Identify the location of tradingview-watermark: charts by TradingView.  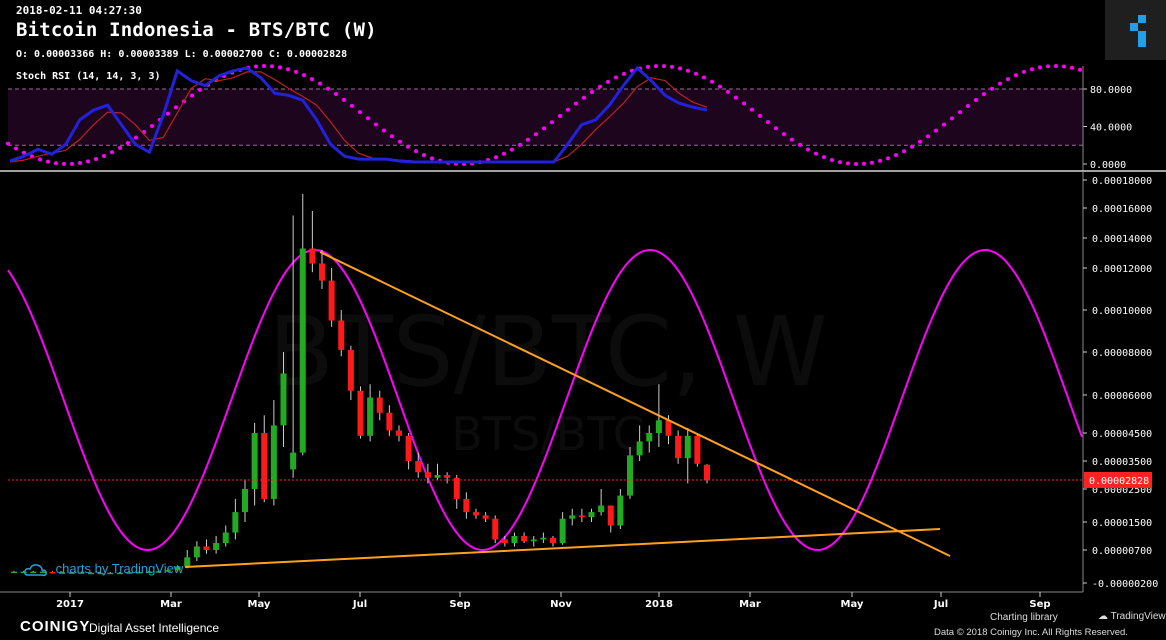
(103, 569).